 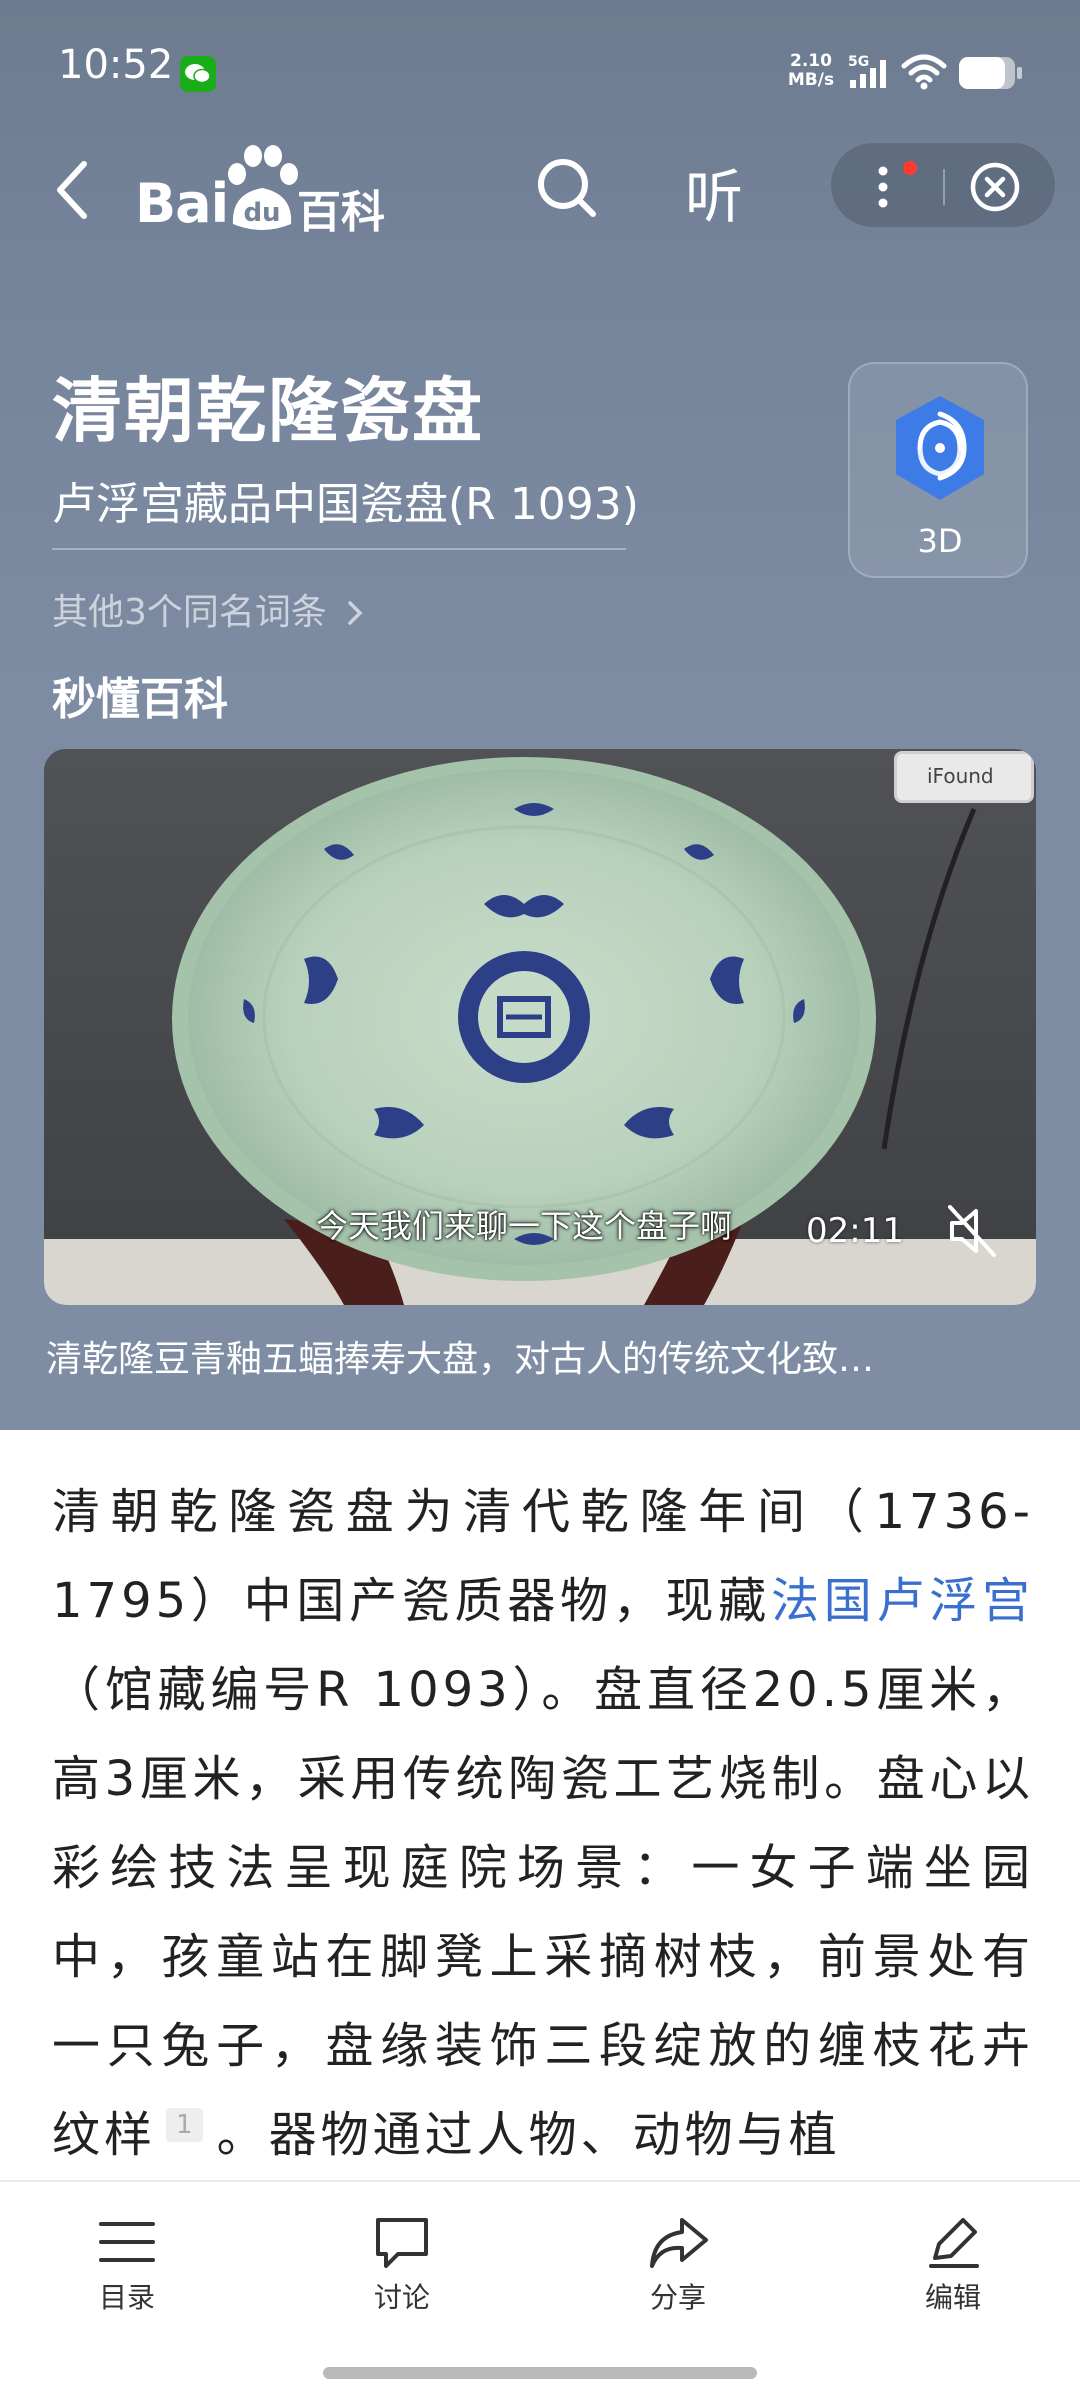 What do you see at coordinates (401, 2297) in the screenshot?
I see `tab-discussion-label: 讨论` at bounding box center [401, 2297].